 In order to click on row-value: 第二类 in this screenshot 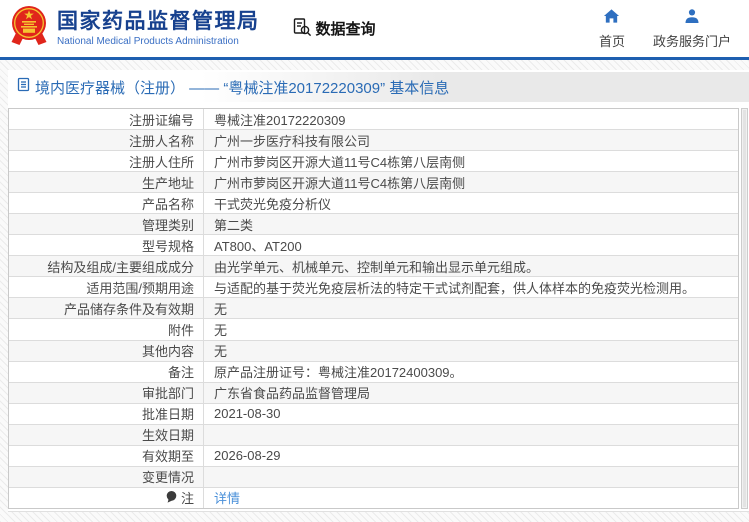, I will do `click(234, 225)`.